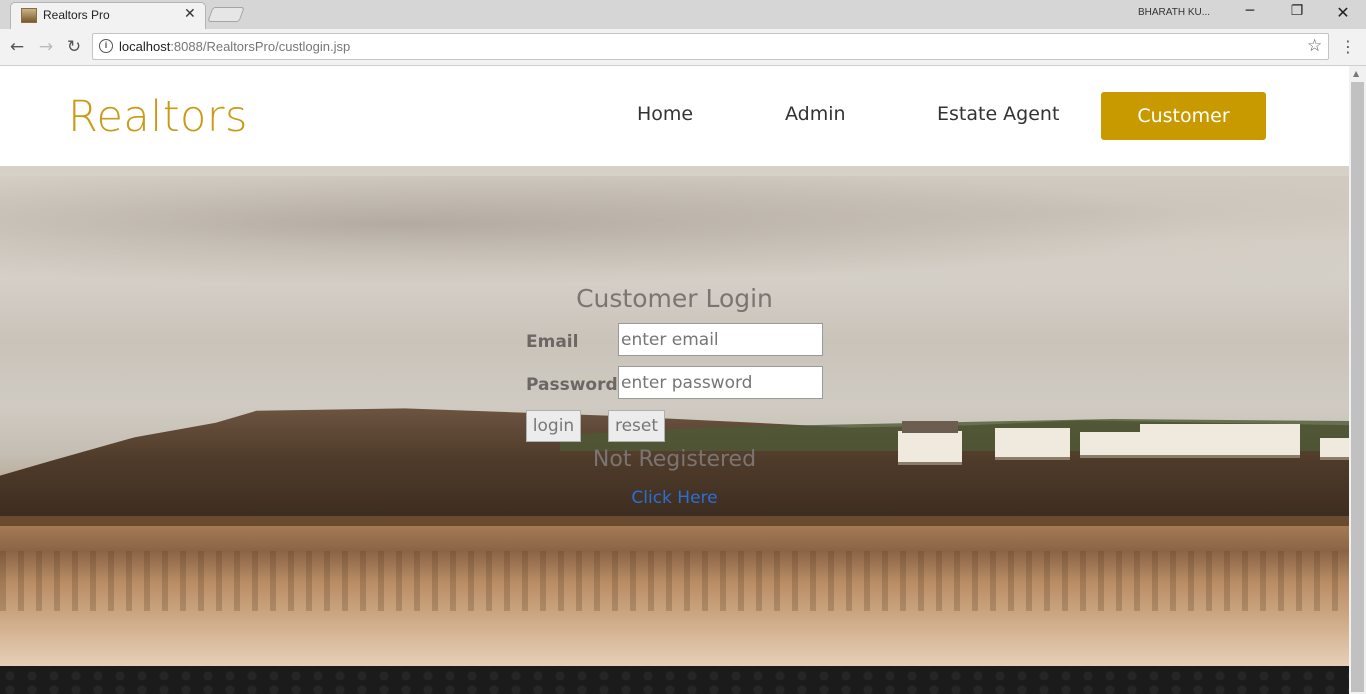 The width and height of the screenshot is (1366, 694). What do you see at coordinates (553, 426) in the screenshot?
I see `login-button: login` at bounding box center [553, 426].